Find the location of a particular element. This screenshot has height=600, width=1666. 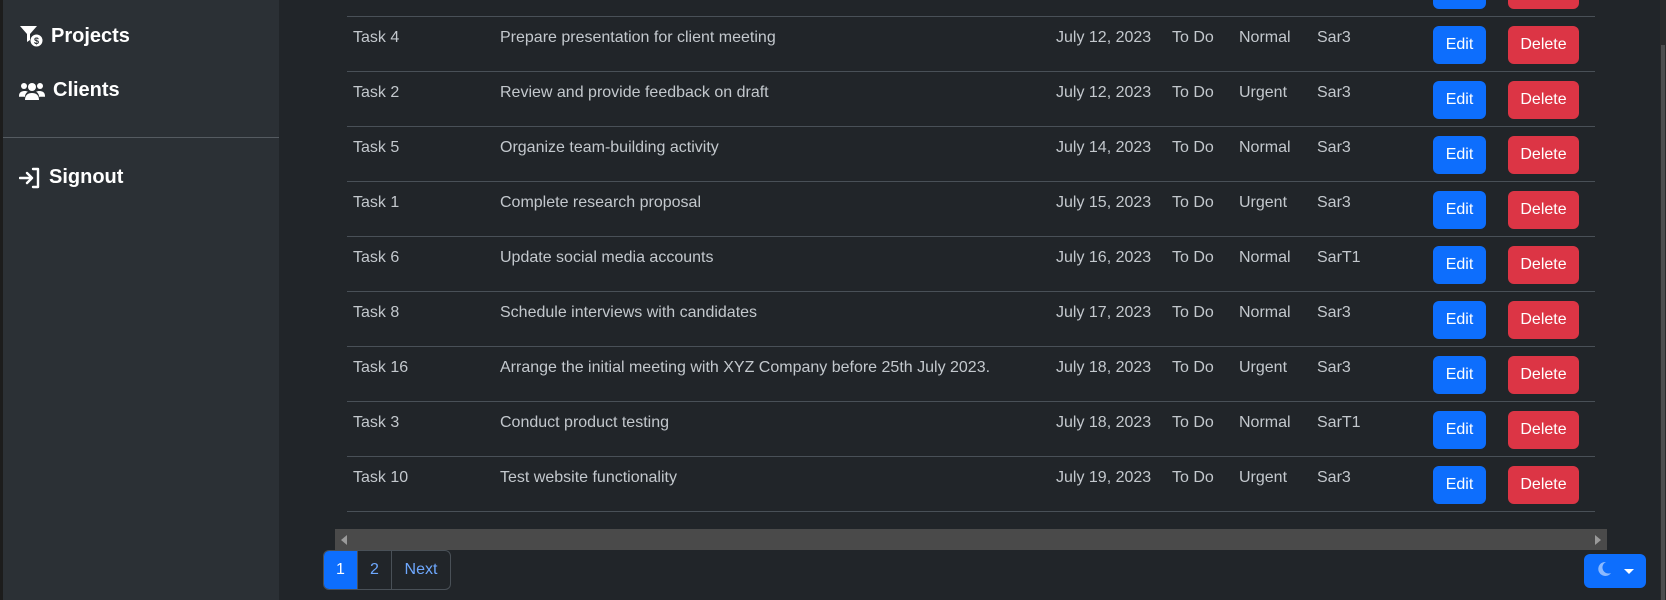

sidebar-item-label: Clients is located at coordinates (86, 90).